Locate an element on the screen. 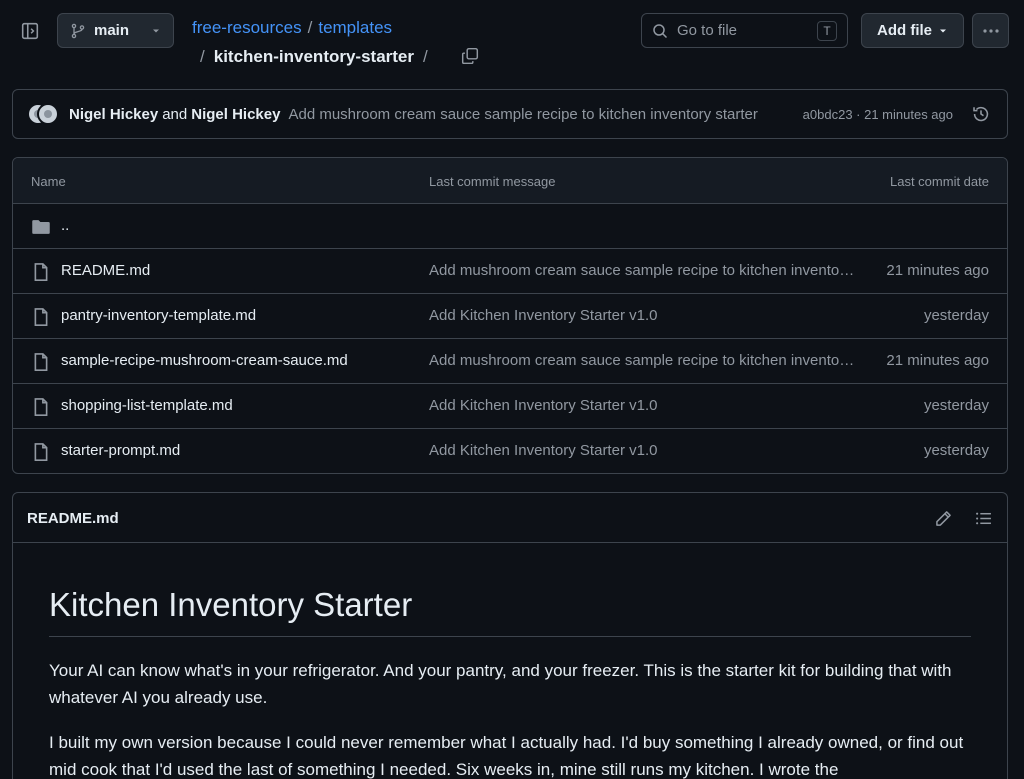  copy-path-button is located at coordinates (470, 56).